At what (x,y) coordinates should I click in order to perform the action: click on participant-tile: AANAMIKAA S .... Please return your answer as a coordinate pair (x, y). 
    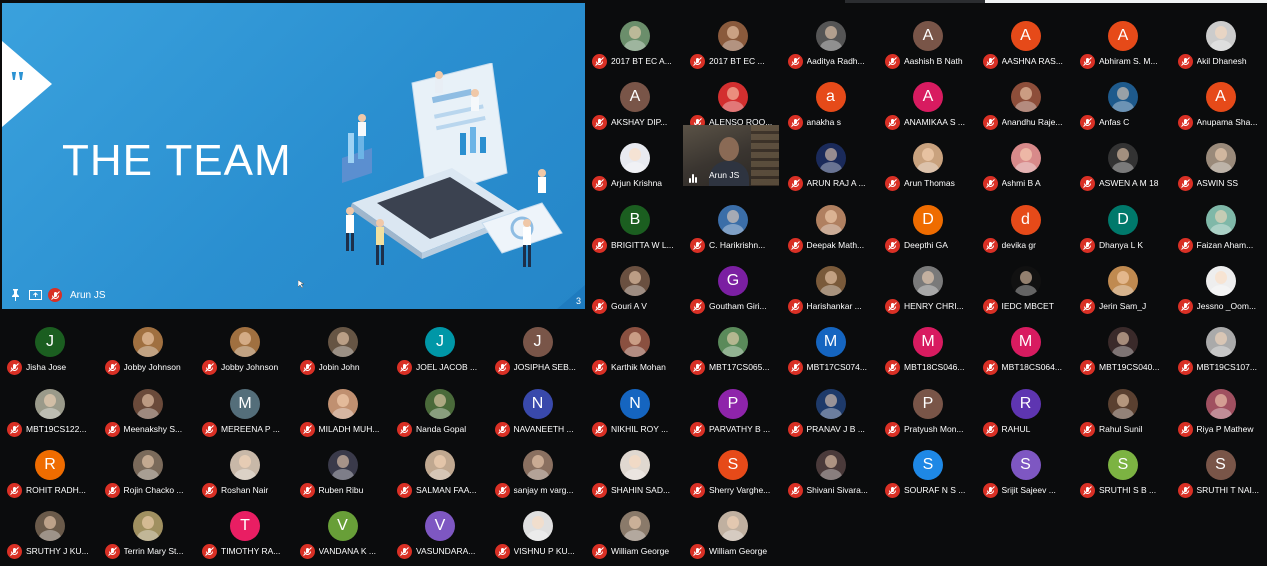
    Looking at the image, I should click on (928, 106).